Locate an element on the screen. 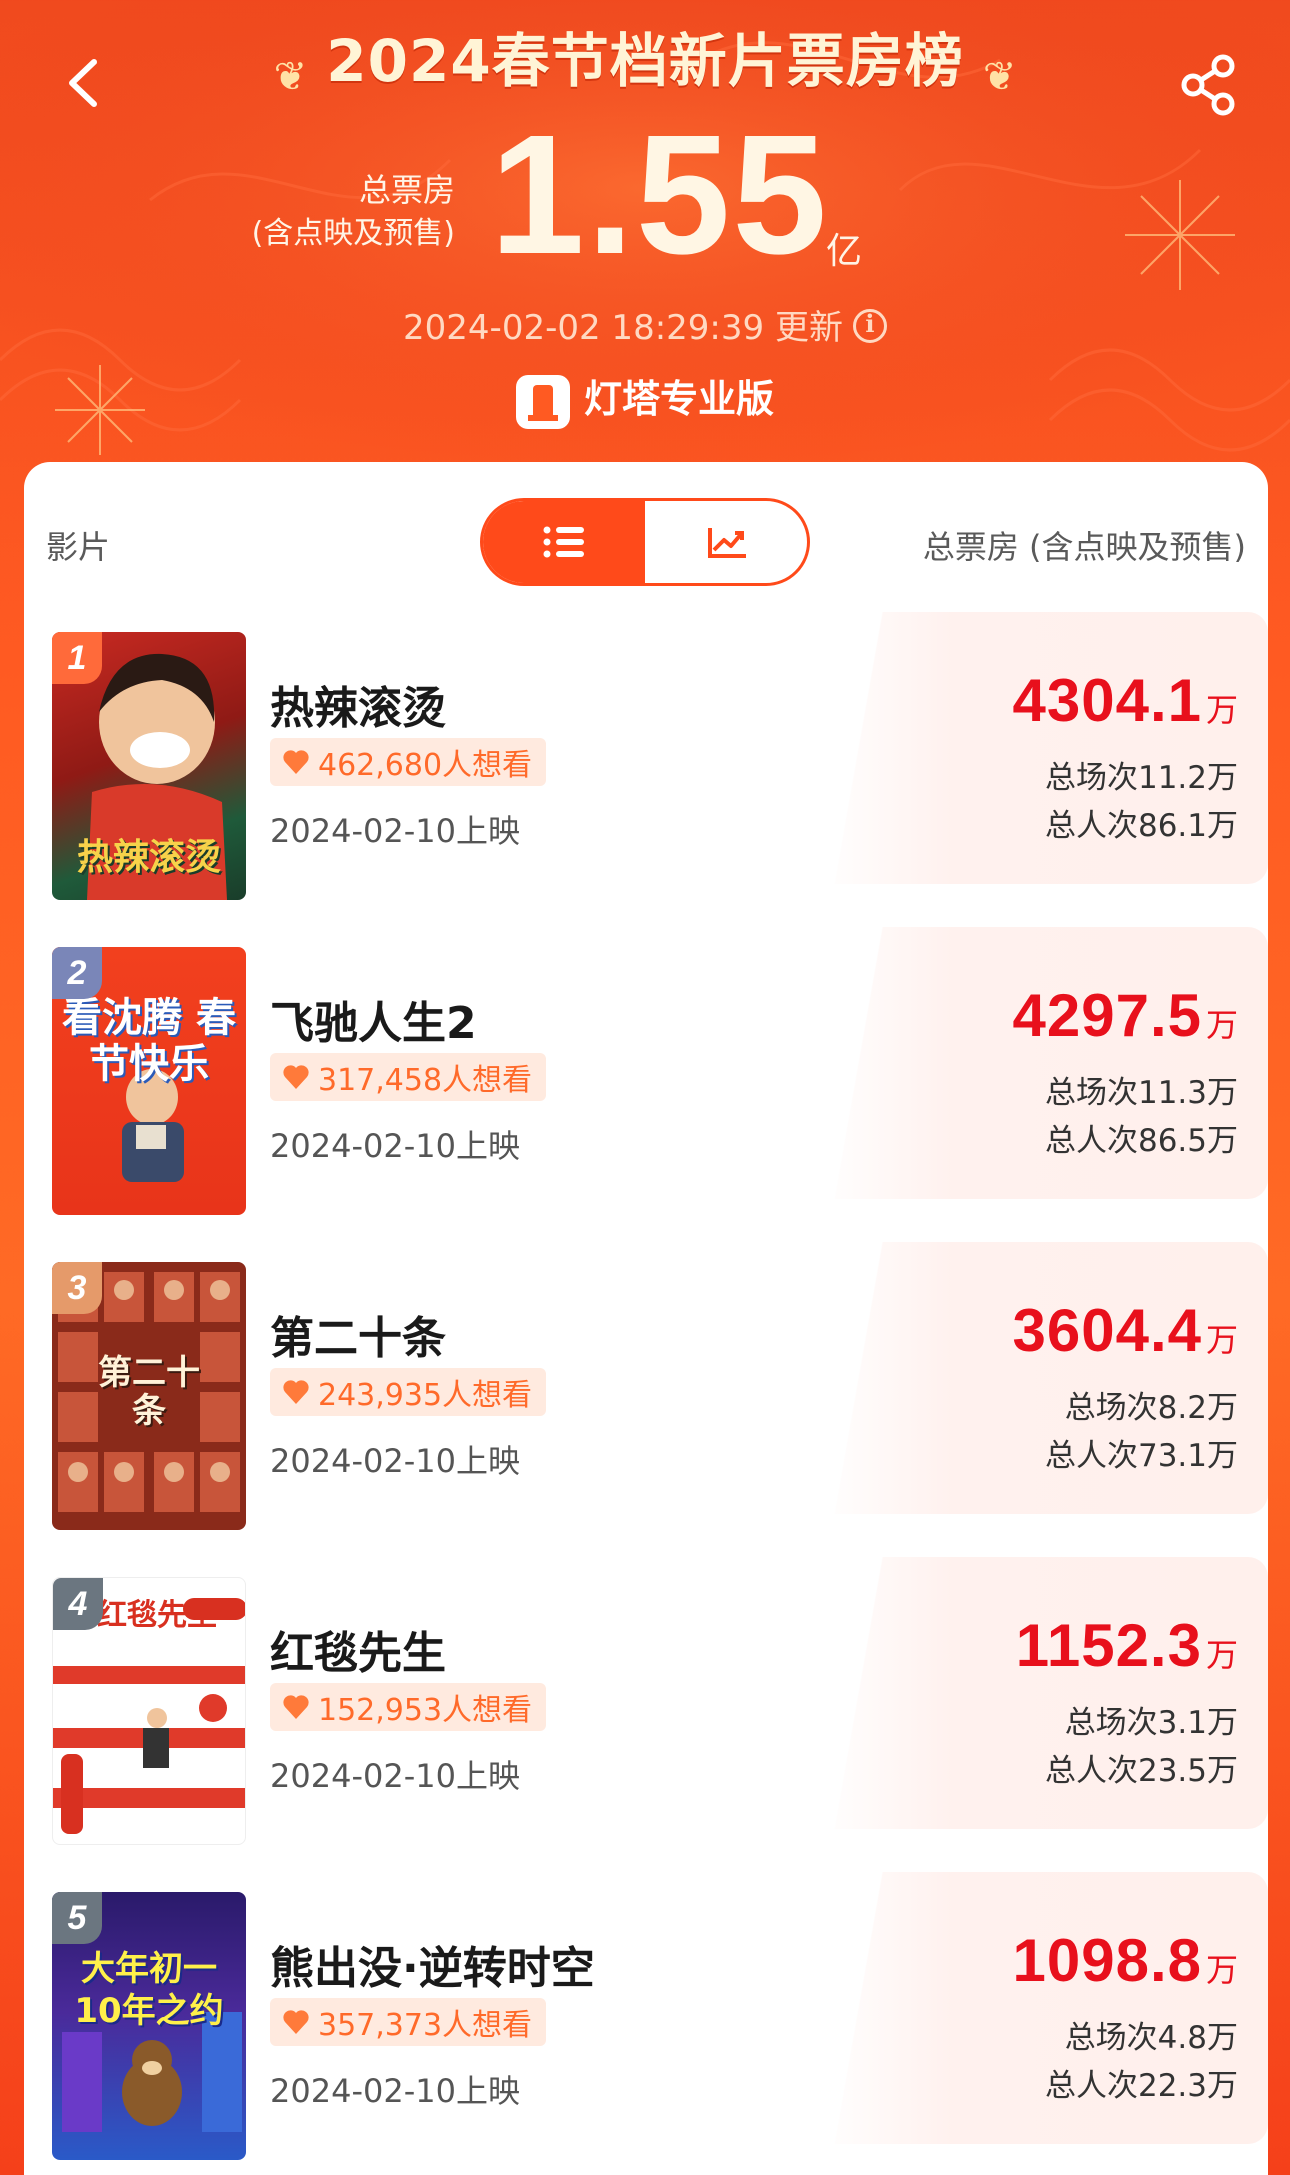 The width and height of the screenshot is (1290, 2175). admissions: 总人次73.1万 is located at coordinates (1141, 1456).